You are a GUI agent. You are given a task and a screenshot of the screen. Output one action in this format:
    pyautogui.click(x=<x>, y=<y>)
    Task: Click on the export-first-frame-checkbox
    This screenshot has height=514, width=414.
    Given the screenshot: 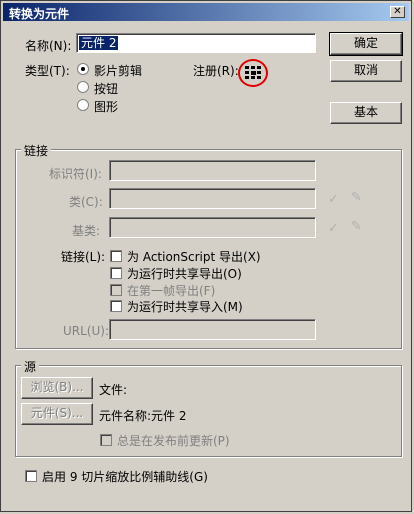 What is the action you would take?
    pyautogui.click(x=116, y=290)
    